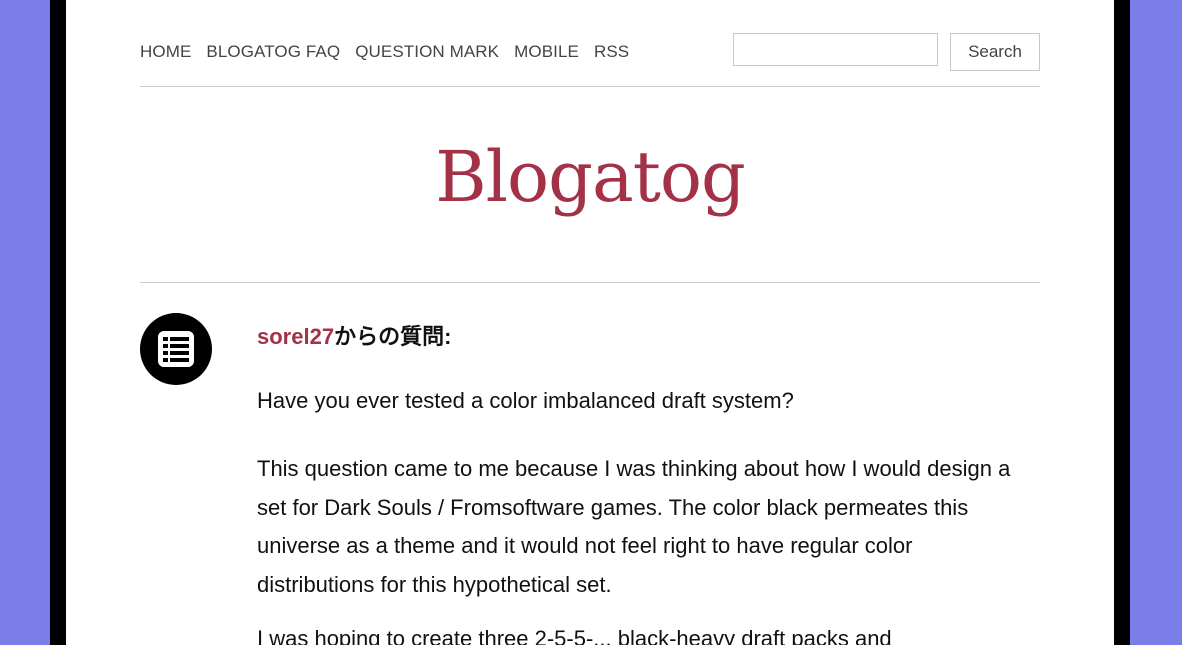  I want to click on site-title: Blogatog, so click(590, 177).